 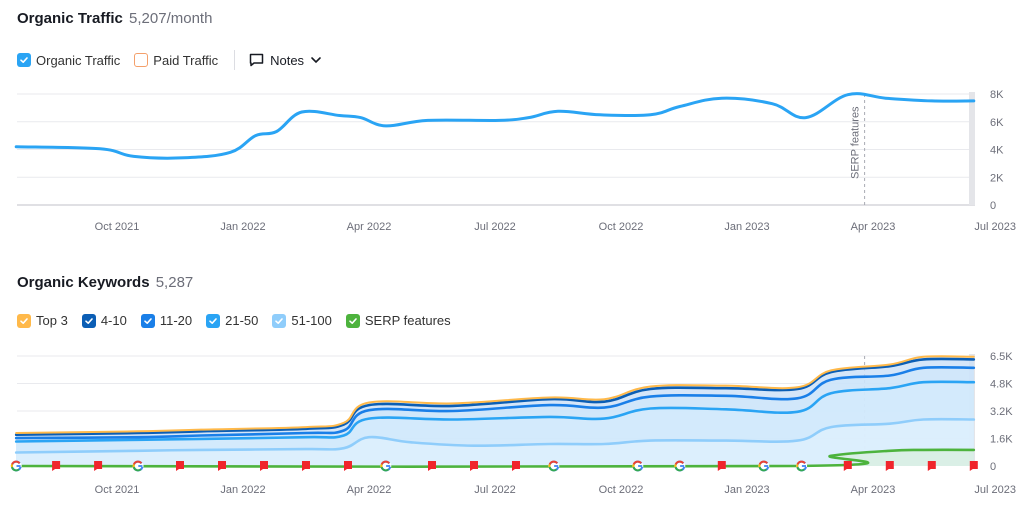 What do you see at coordinates (495, 490) in the screenshot?
I see `x-tick-label: Jul 2022` at bounding box center [495, 490].